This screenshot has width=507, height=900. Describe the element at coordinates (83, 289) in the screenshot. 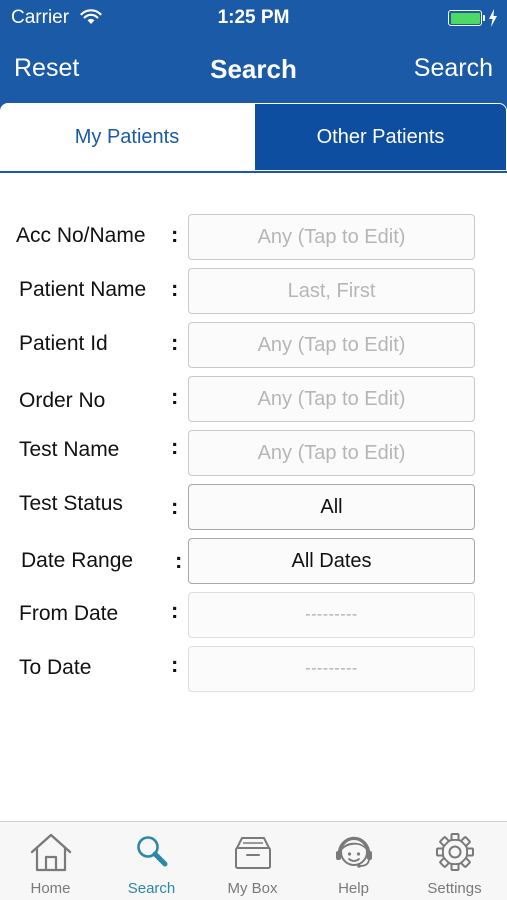

I see `patient-name-label: Patient Name` at that location.